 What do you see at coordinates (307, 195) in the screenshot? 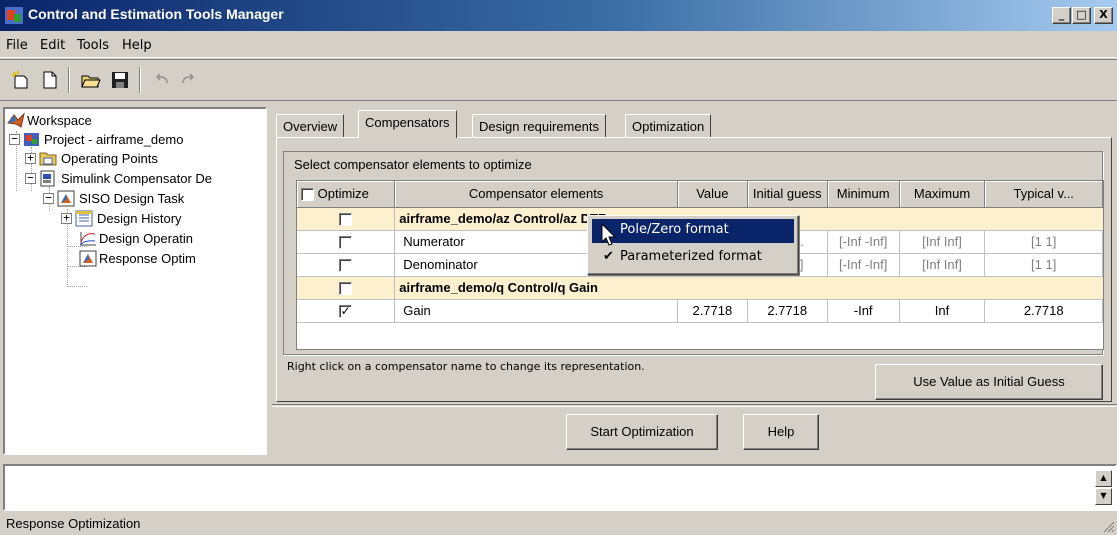
I see `optimize-all-checkbox` at bounding box center [307, 195].